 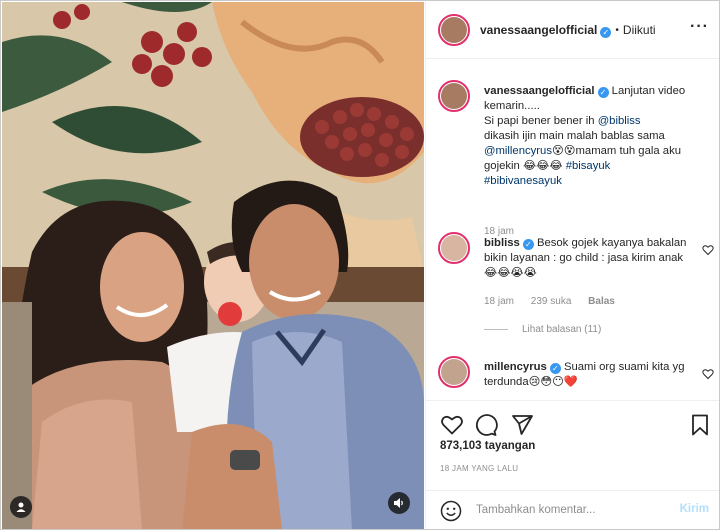 What do you see at coordinates (601, 301) in the screenshot?
I see `reply-button: Balas` at bounding box center [601, 301].